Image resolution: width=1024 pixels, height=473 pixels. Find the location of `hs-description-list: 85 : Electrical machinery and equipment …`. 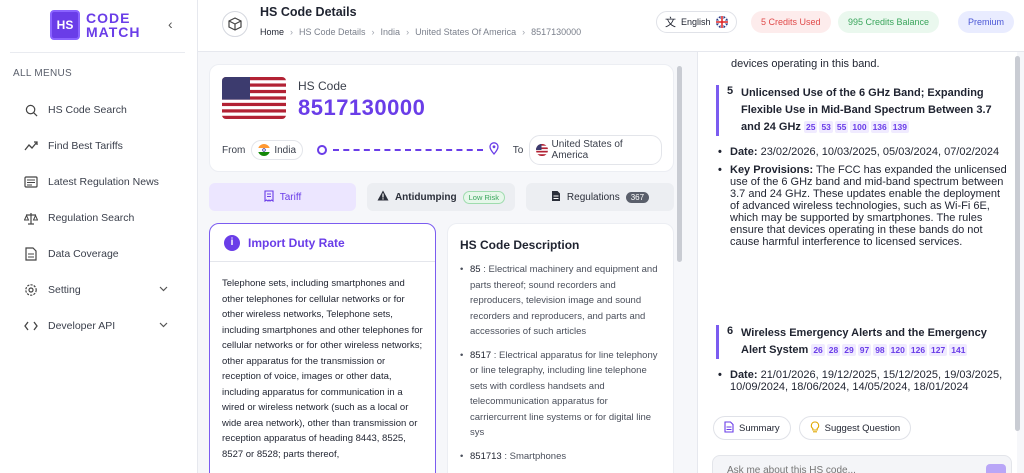

hs-description-list: 85 : Electrical machinery and equipment … is located at coordinates (562, 367).